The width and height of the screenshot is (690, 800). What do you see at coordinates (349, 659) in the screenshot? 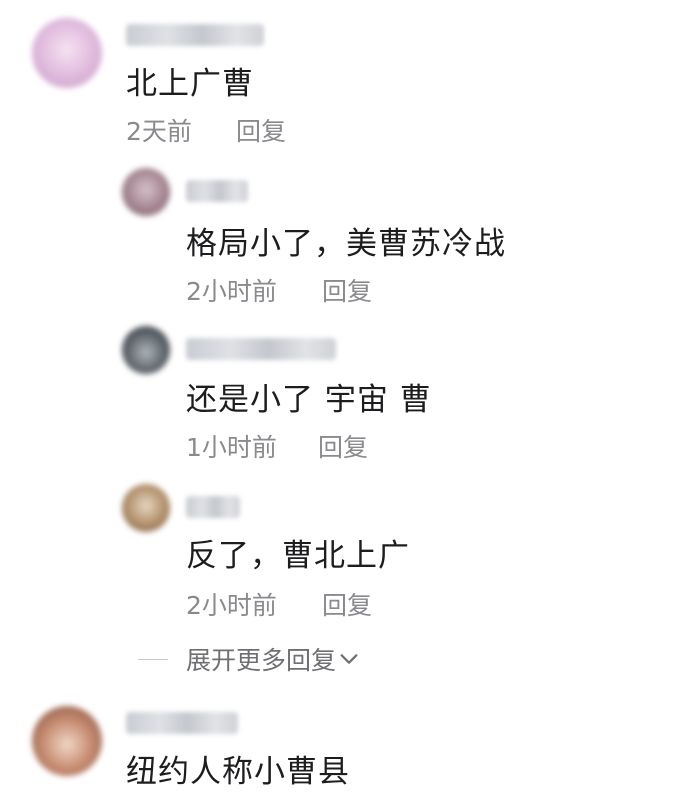
I see `chevron-down-icon` at bounding box center [349, 659].